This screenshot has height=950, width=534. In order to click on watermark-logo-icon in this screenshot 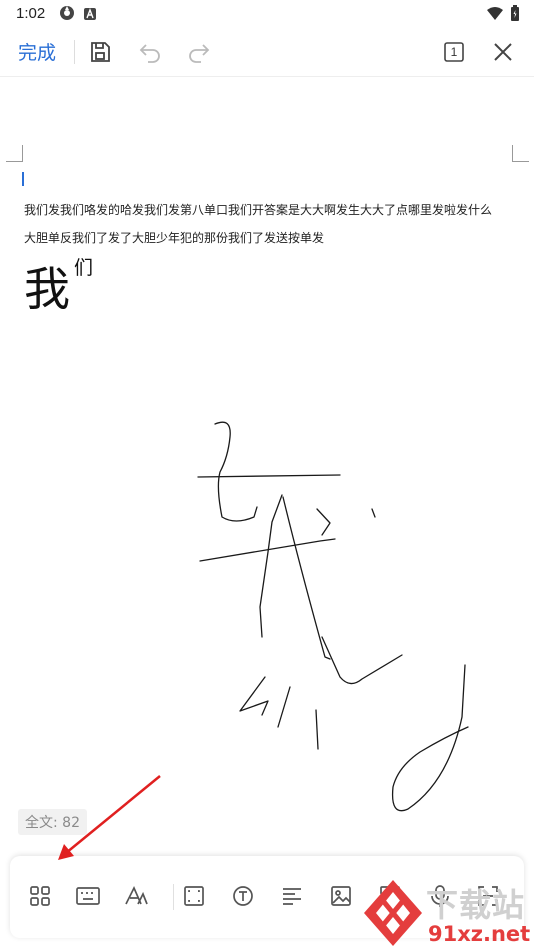, I will do `click(393, 913)`.